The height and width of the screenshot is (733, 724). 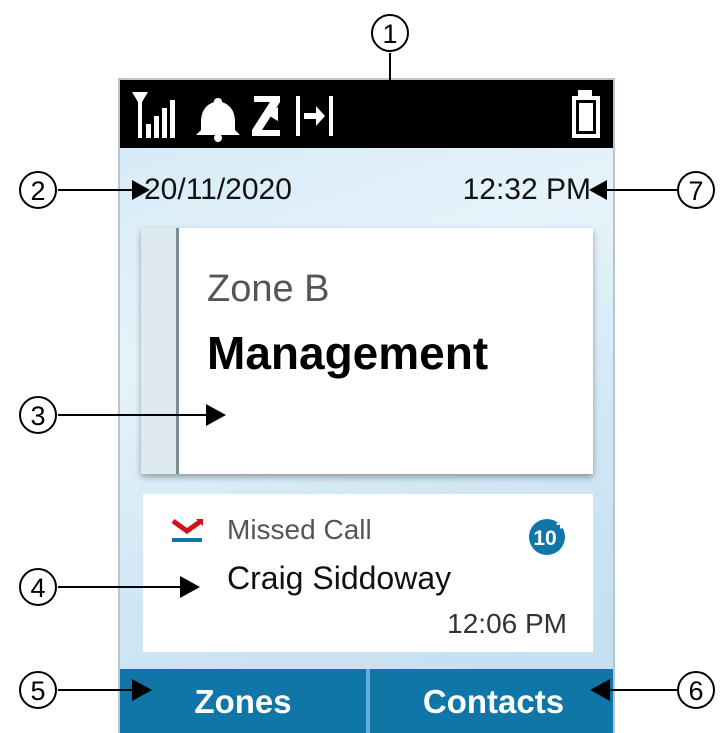 I want to click on callout-6: 6, so click(x=696, y=690).